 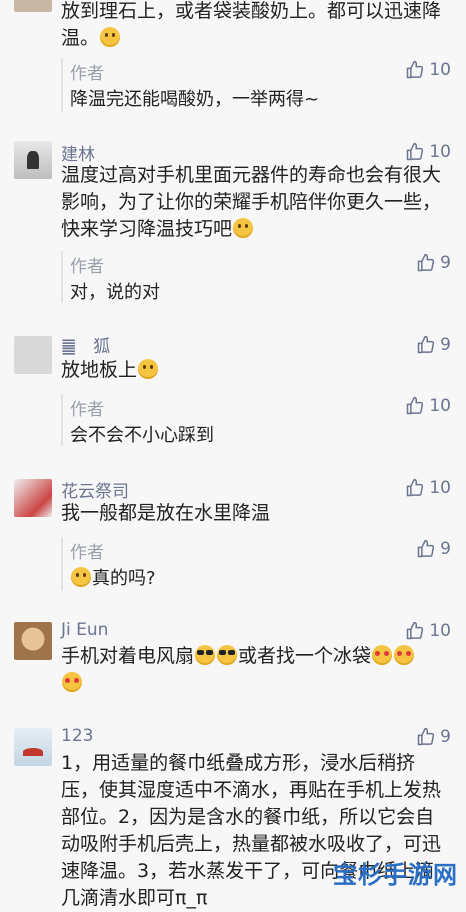 I want to click on commenter-name: 花云祭司, so click(x=95, y=492).